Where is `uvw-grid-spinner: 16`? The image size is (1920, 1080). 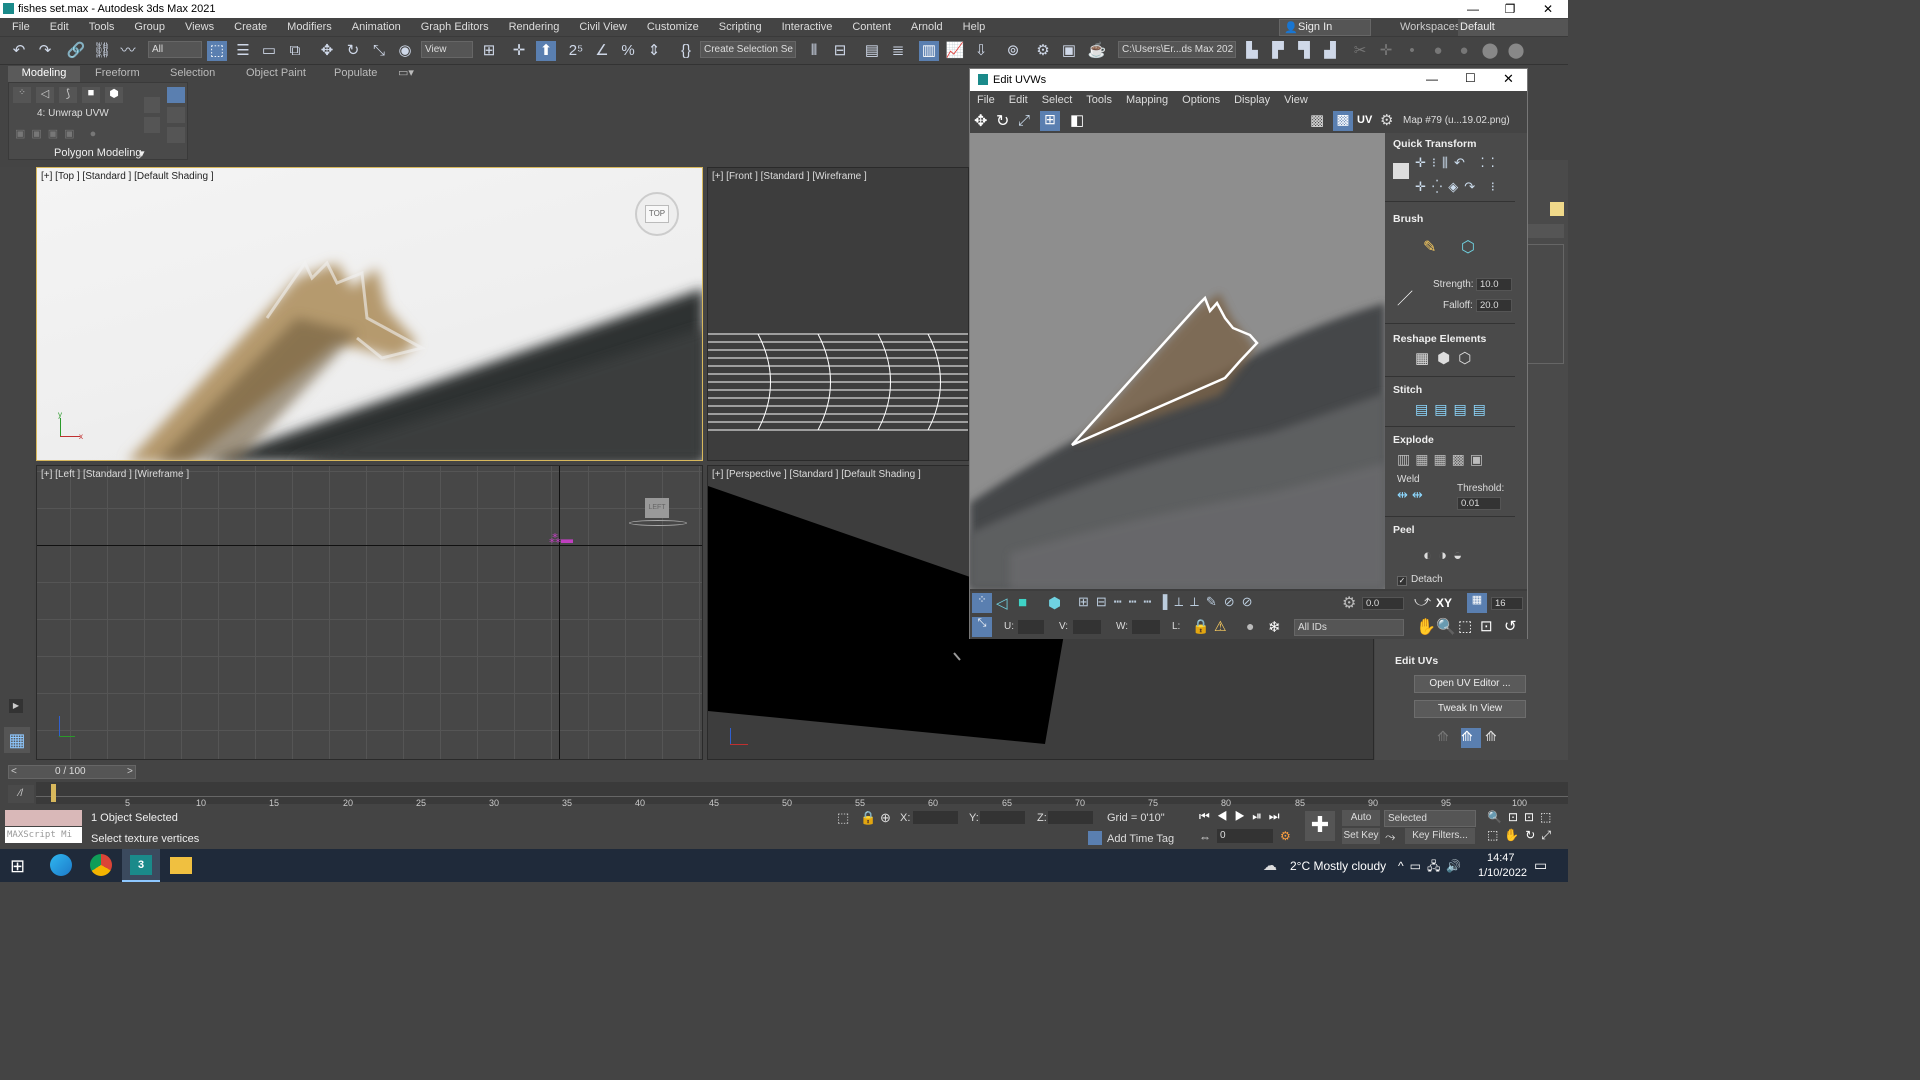 uvw-grid-spinner: 16 is located at coordinates (1507, 603).